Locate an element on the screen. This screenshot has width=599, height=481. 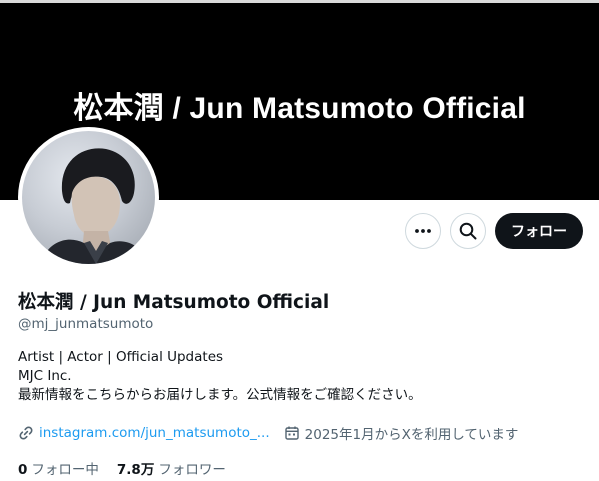
more-button is located at coordinates (423, 231).